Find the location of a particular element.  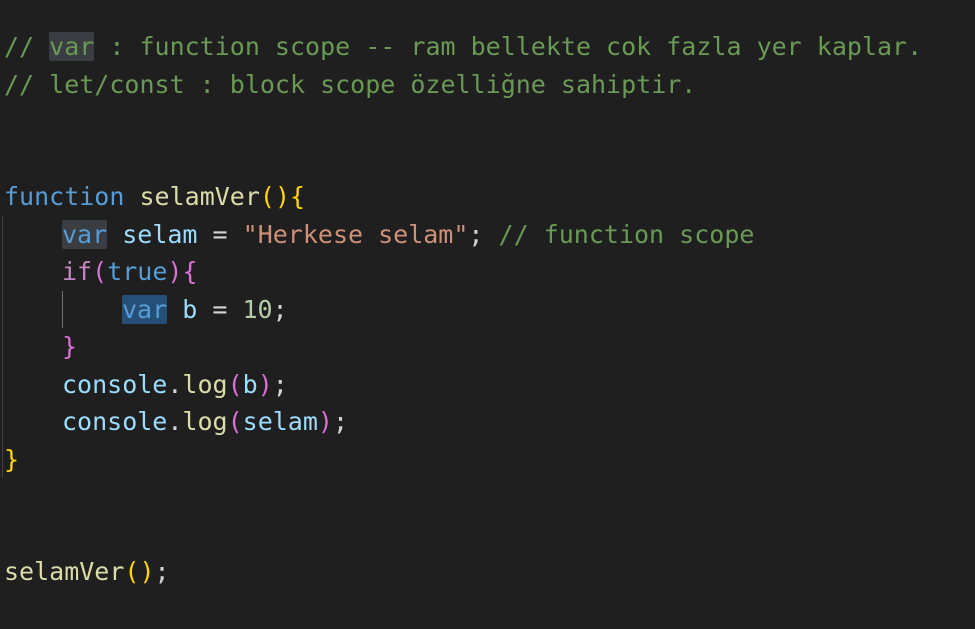

var-eq: = is located at coordinates (220, 234).